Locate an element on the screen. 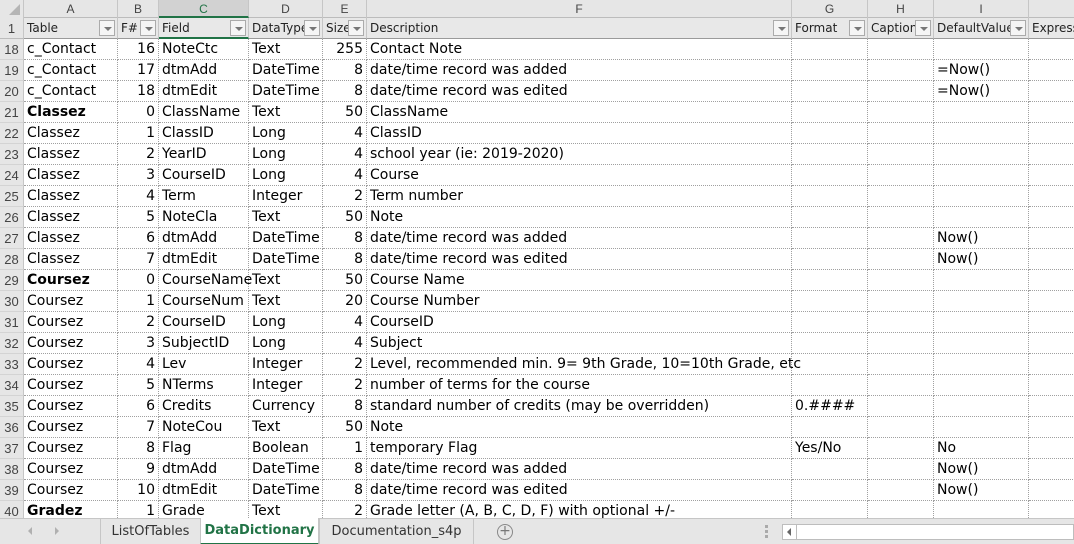  cell-fnum: 4 is located at coordinates (138, 364).